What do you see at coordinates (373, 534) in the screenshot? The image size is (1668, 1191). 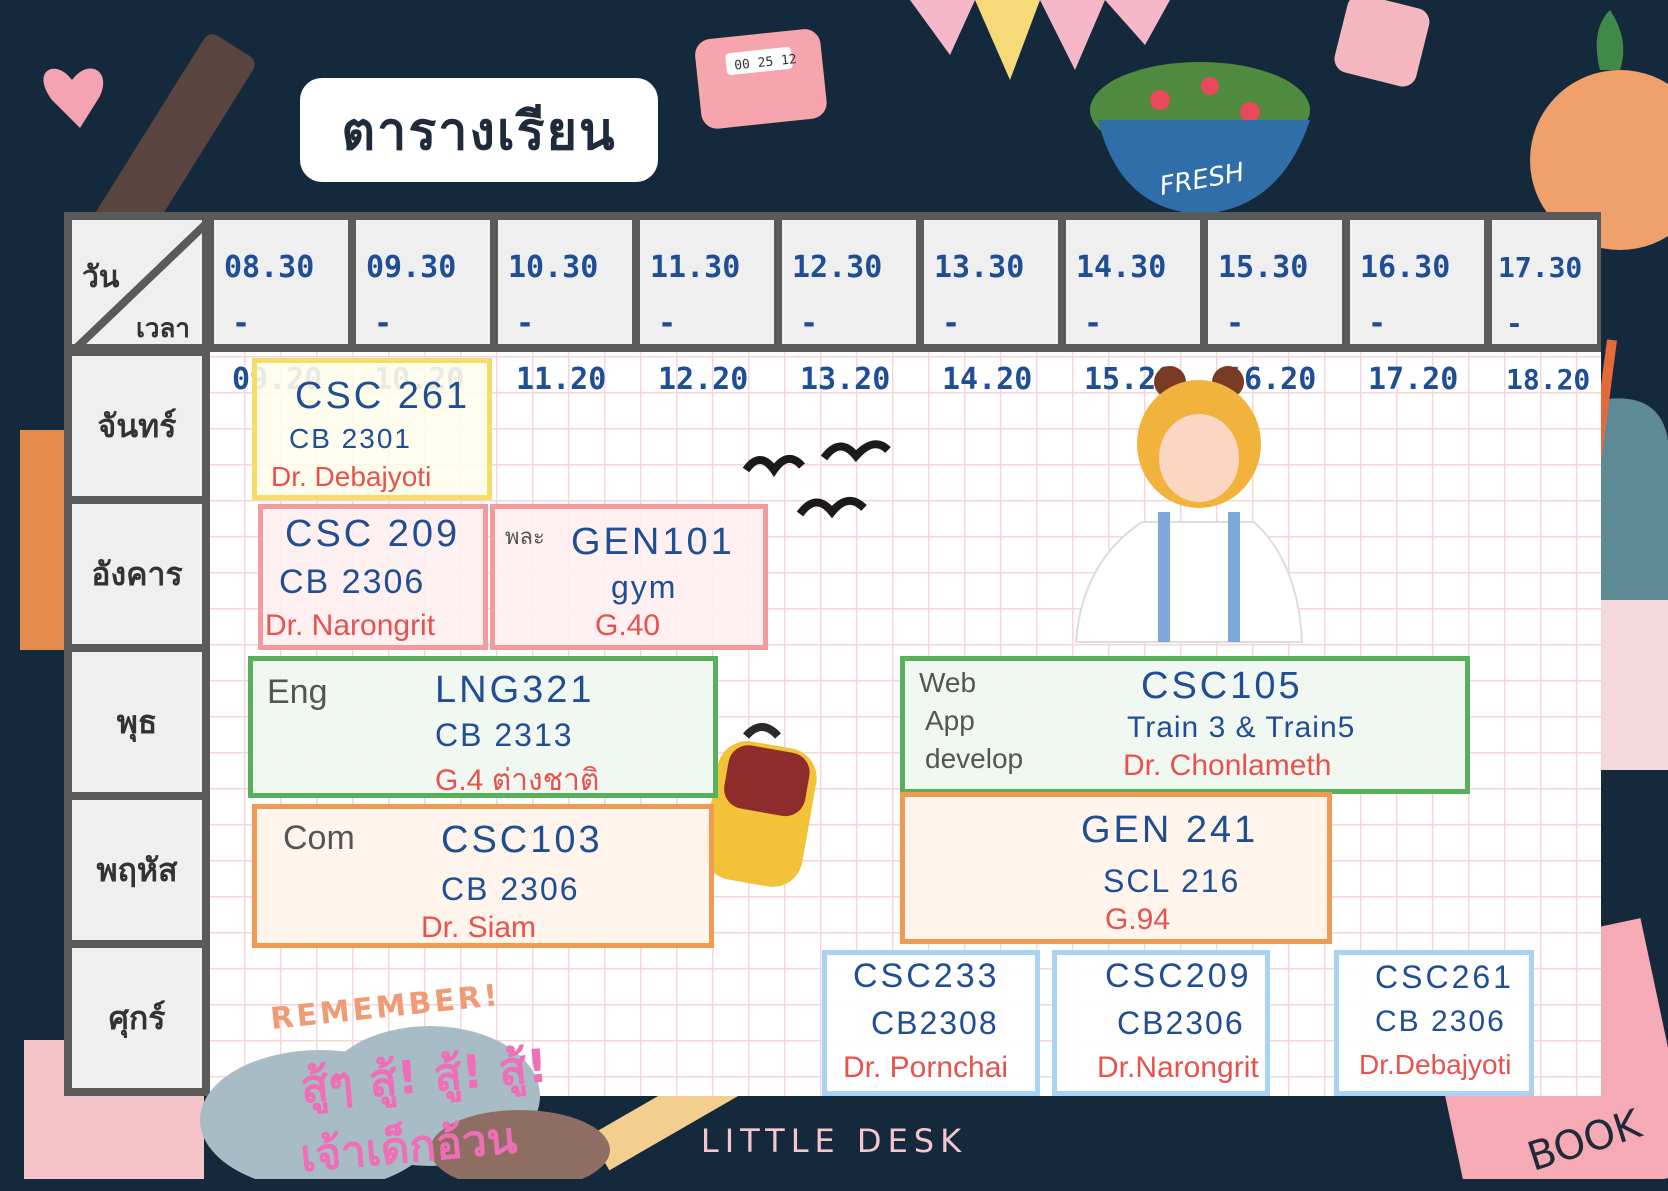 I see `course-code: CSC 209` at bounding box center [373, 534].